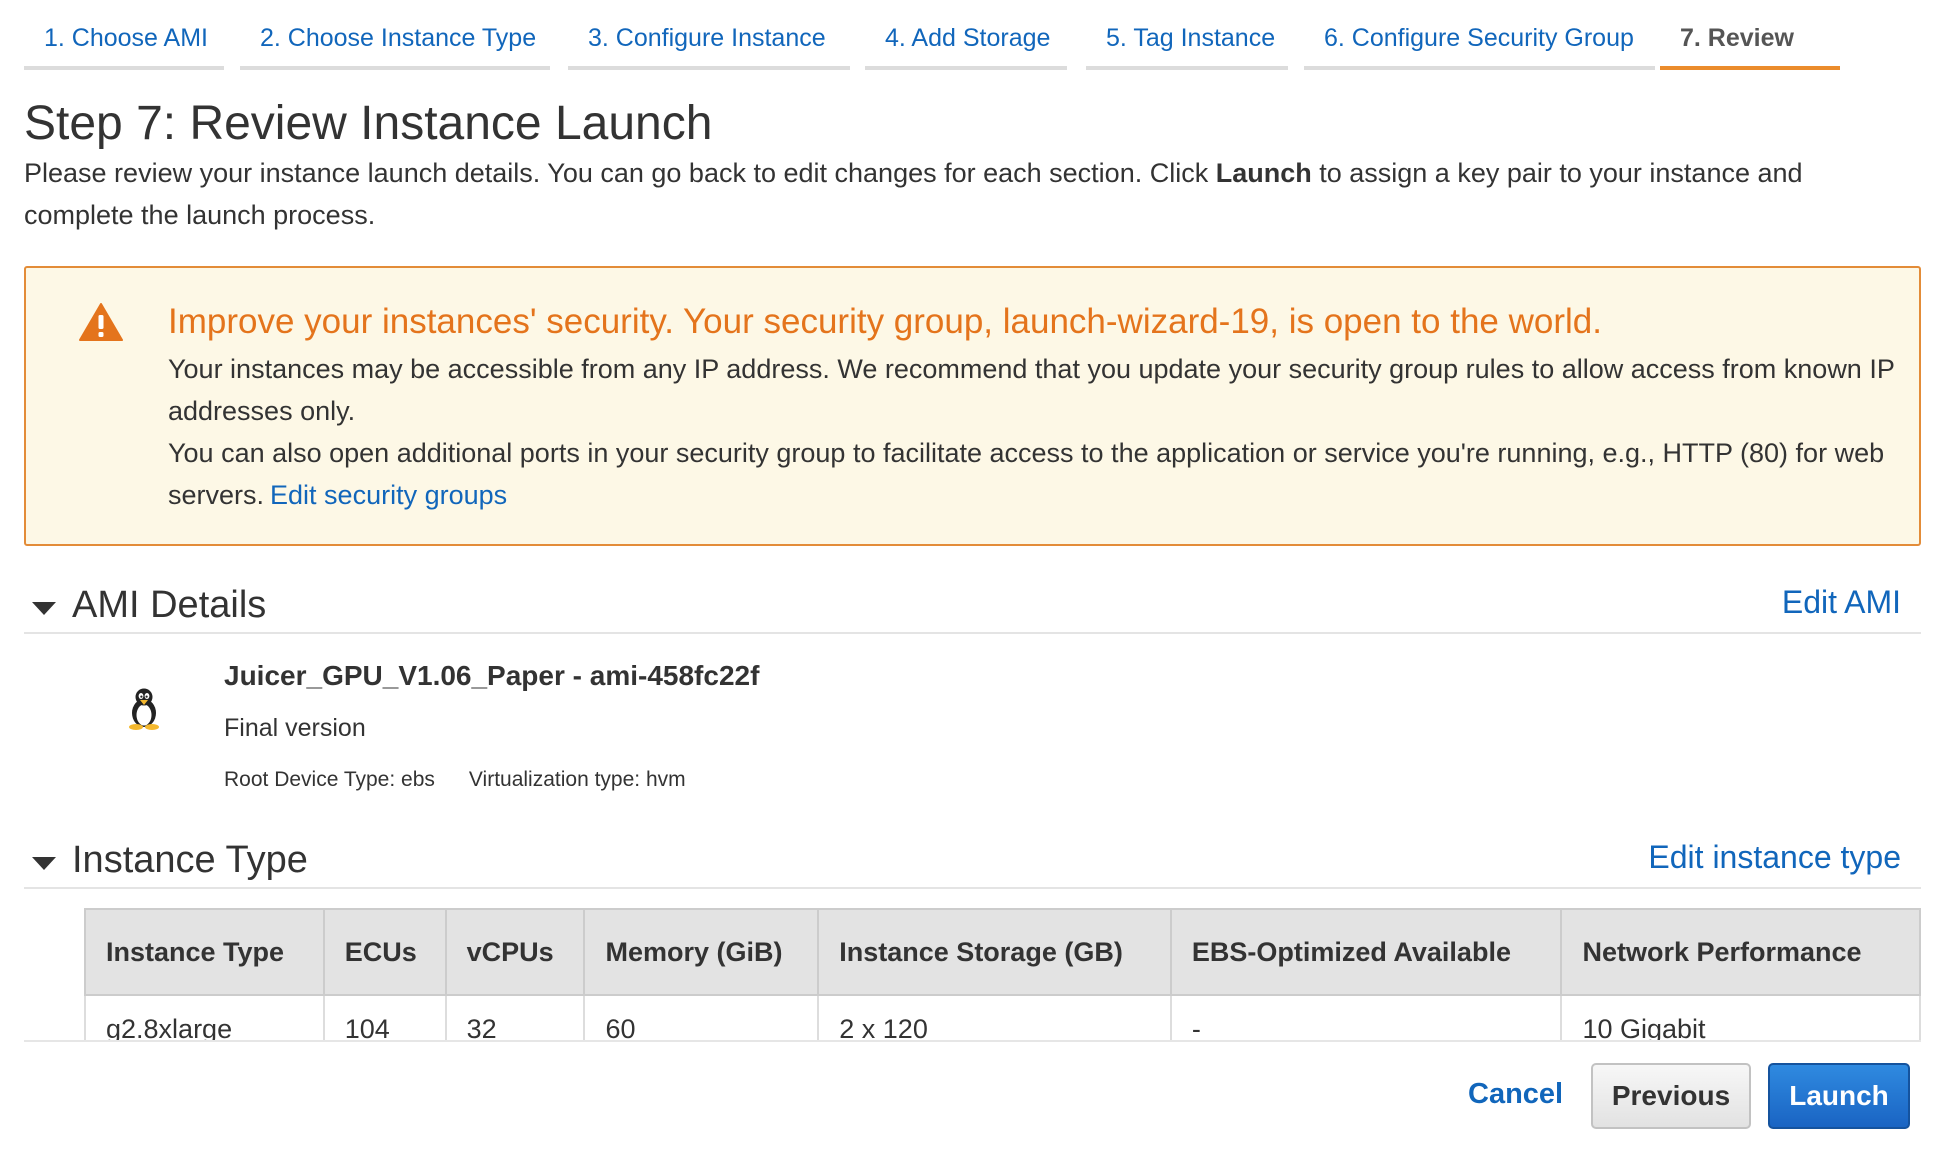 Image resolution: width=1938 pixels, height=1158 pixels. Describe the element at coordinates (972, 1041) in the screenshot. I see `footer-divider` at that location.